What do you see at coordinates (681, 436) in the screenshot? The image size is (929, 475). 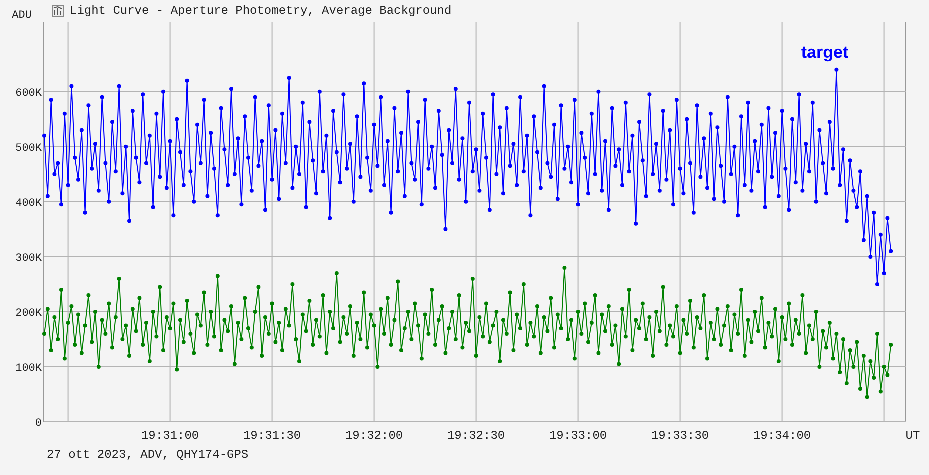 I see `x-tick-label: 19:33:30` at bounding box center [681, 436].